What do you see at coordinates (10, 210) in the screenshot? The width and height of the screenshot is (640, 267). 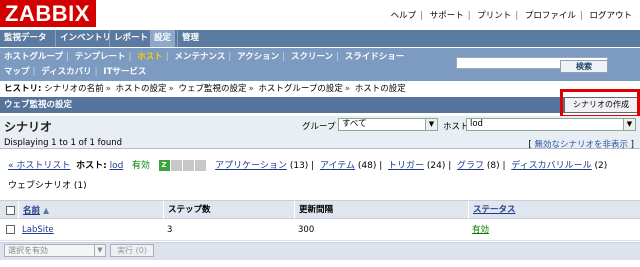 I see `select-all-checkbox` at bounding box center [10, 210].